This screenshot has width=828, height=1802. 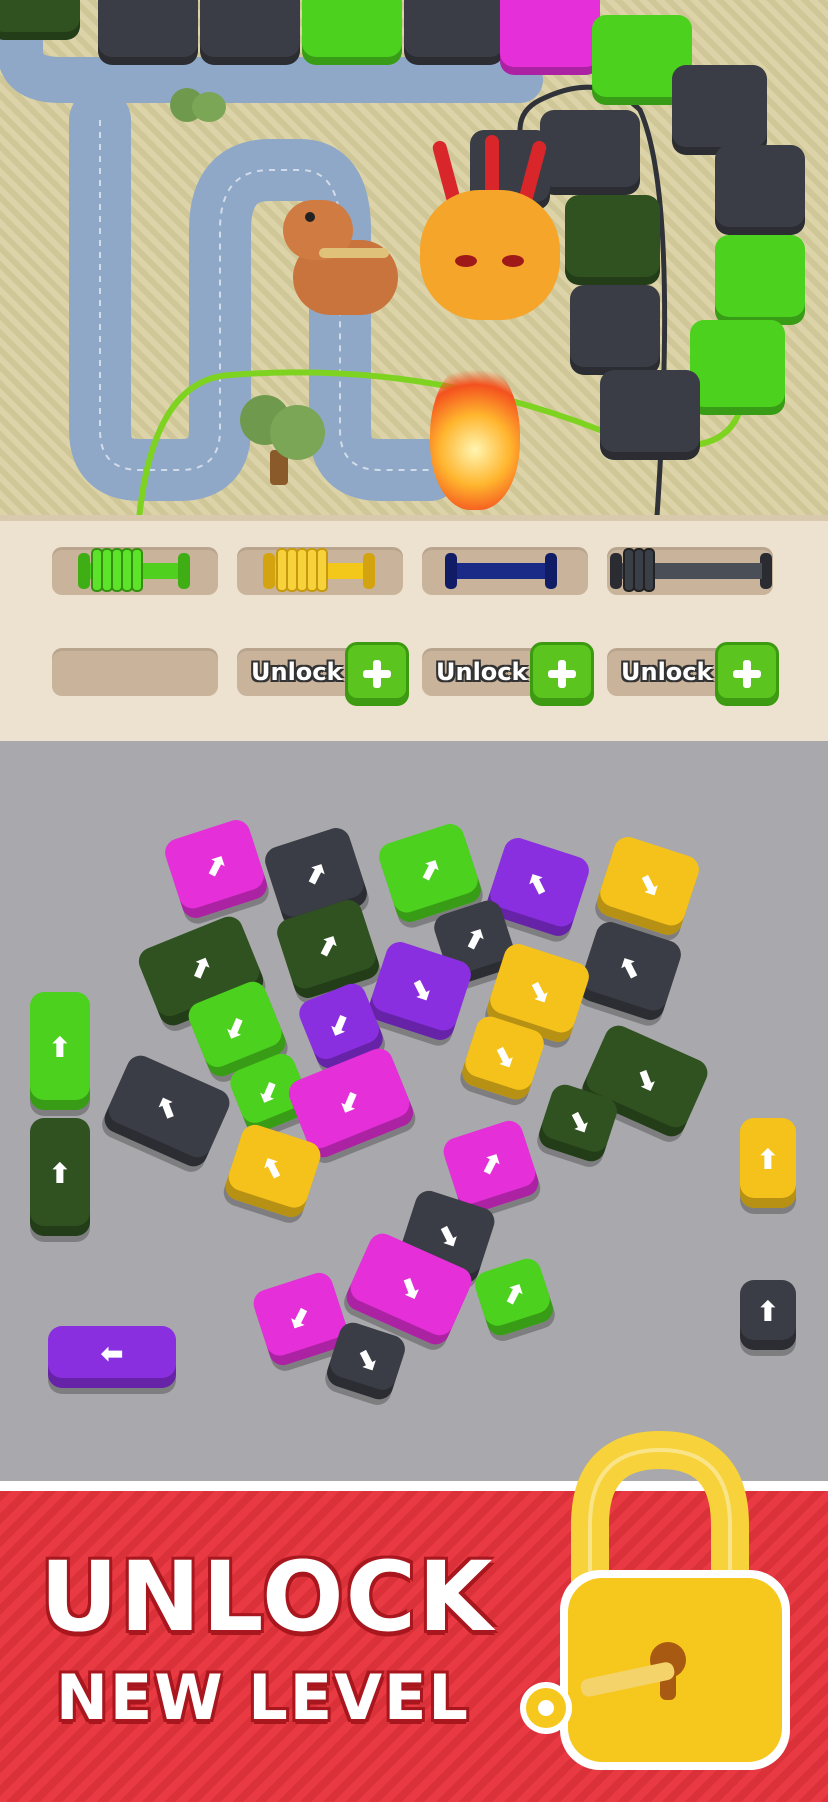 I want to click on green-tall-block: ⬆, so click(x=60, y=1051).